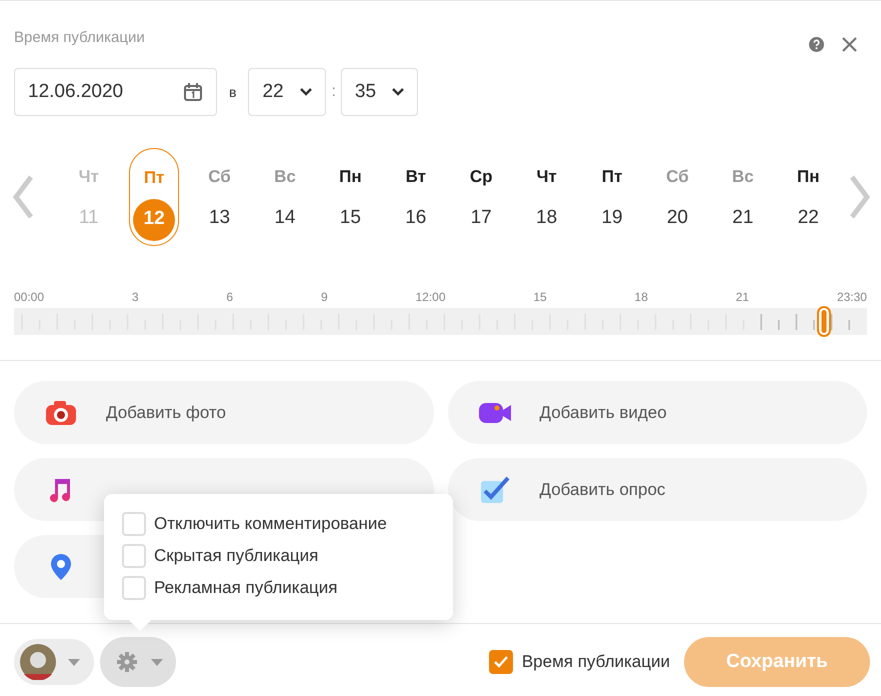 The width and height of the screenshot is (881, 696). I want to click on day-option: Вс 14, so click(285, 197).